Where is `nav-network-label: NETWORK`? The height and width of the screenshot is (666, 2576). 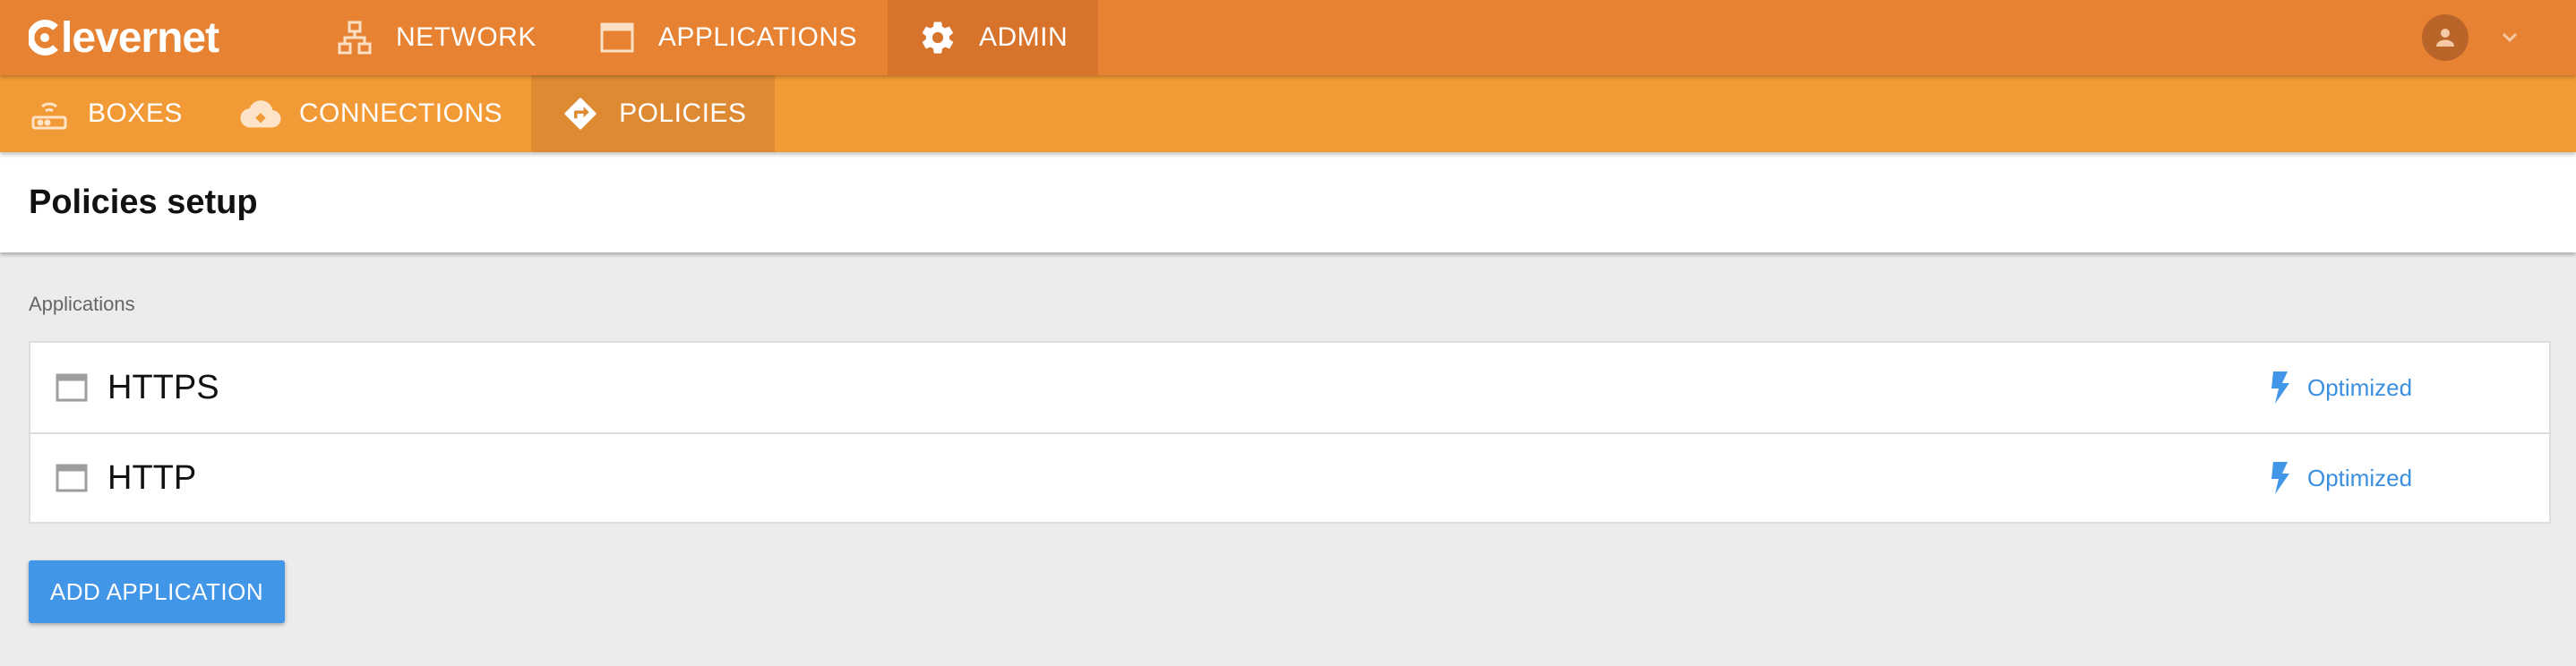 nav-network-label: NETWORK is located at coordinates (466, 37).